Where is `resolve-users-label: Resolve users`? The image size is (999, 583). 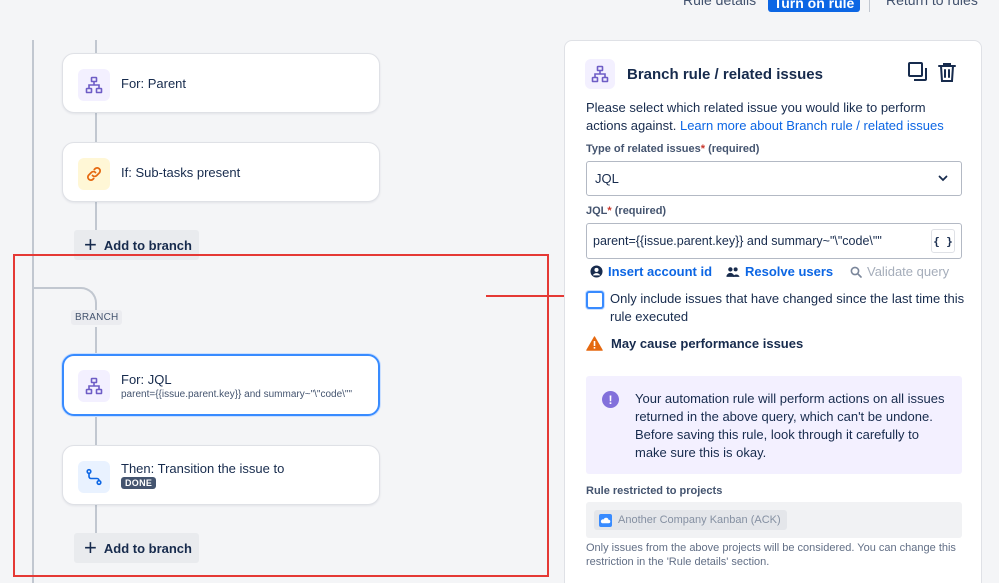
resolve-users-label: Resolve users is located at coordinates (789, 271).